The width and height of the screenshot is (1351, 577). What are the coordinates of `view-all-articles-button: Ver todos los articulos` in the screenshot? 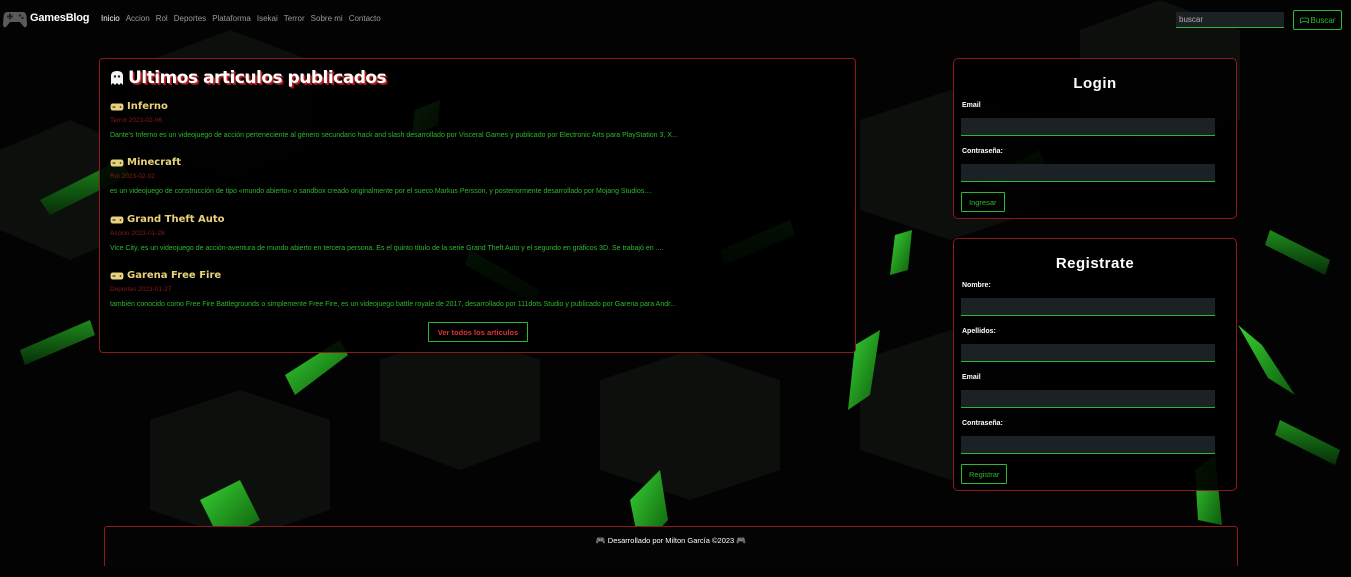 It's located at (478, 332).